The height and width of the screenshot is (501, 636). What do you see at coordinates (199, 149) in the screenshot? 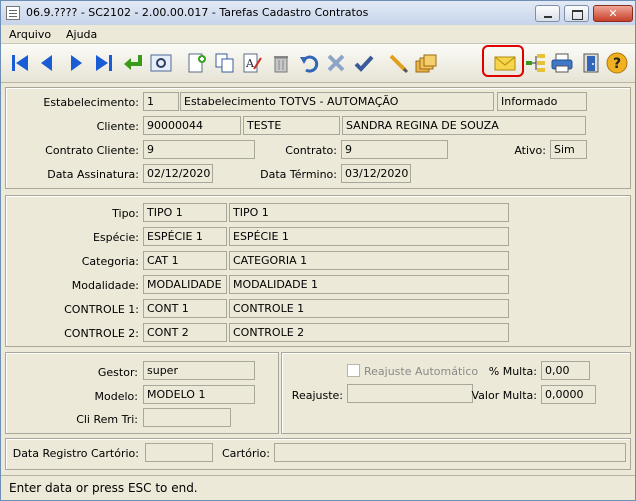
I see `contrato-cliente-field: 9` at bounding box center [199, 149].